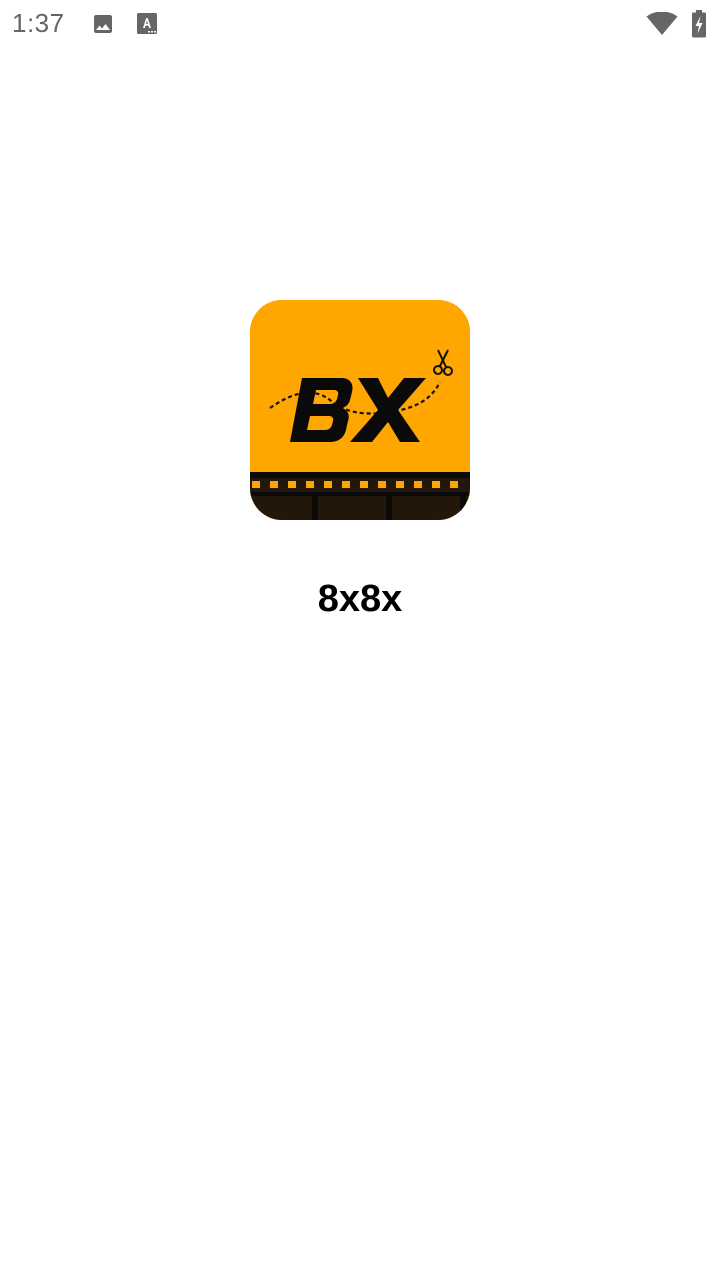 The height and width of the screenshot is (1280, 720). I want to click on app-name: 8x8x, so click(360, 599).